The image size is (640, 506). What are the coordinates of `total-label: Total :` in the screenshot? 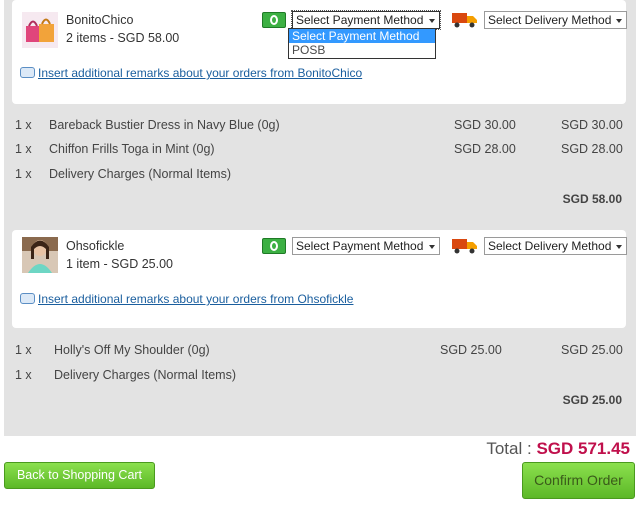 It's located at (509, 448).